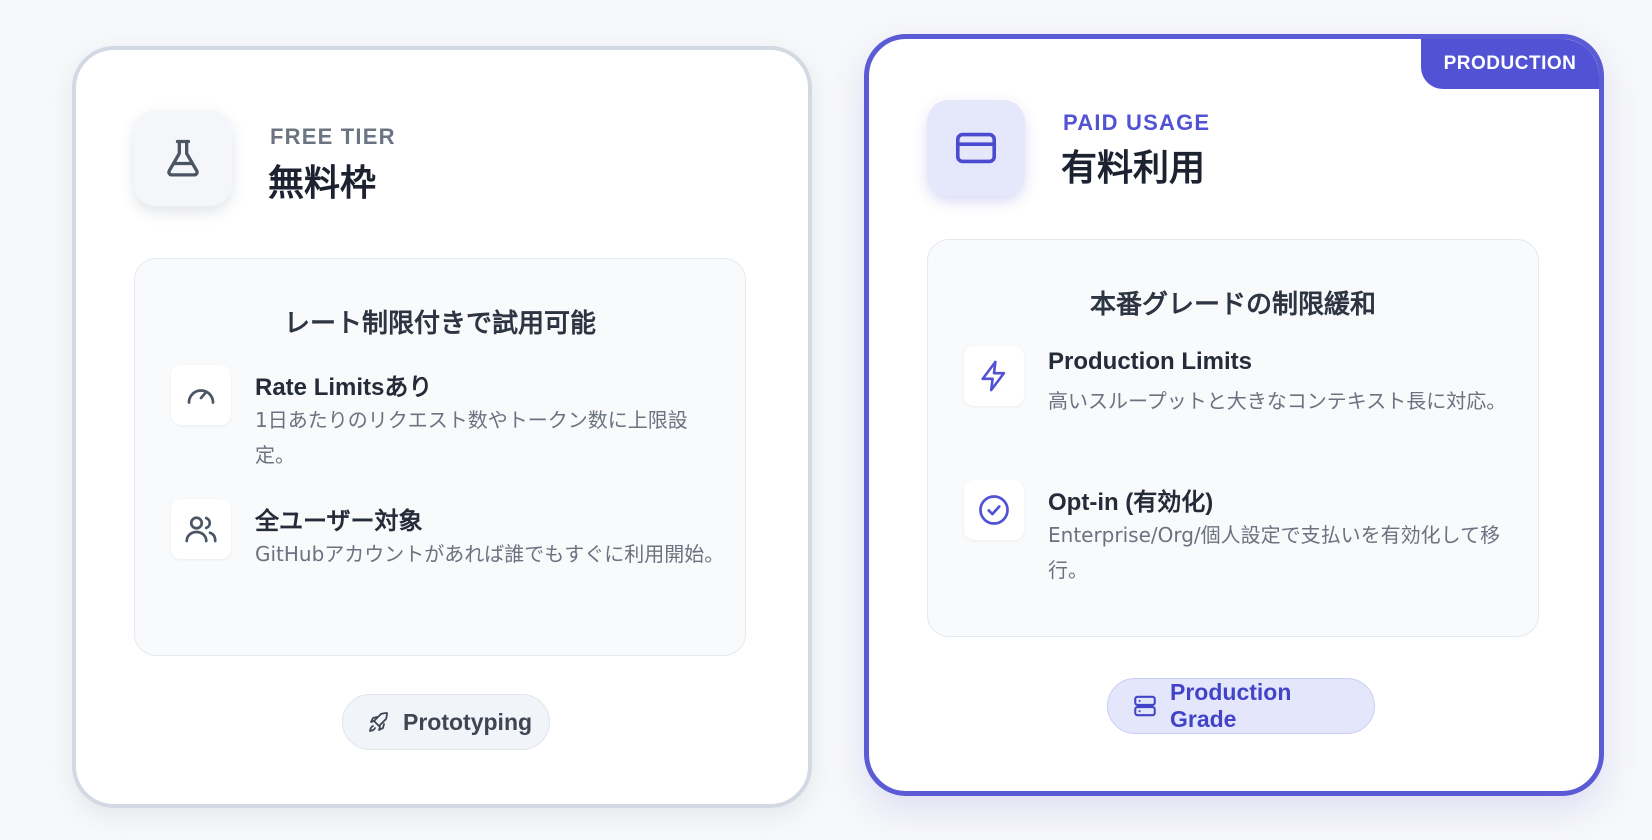 The image size is (1652, 840). I want to click on credit-card-icon, so click(976, 148).